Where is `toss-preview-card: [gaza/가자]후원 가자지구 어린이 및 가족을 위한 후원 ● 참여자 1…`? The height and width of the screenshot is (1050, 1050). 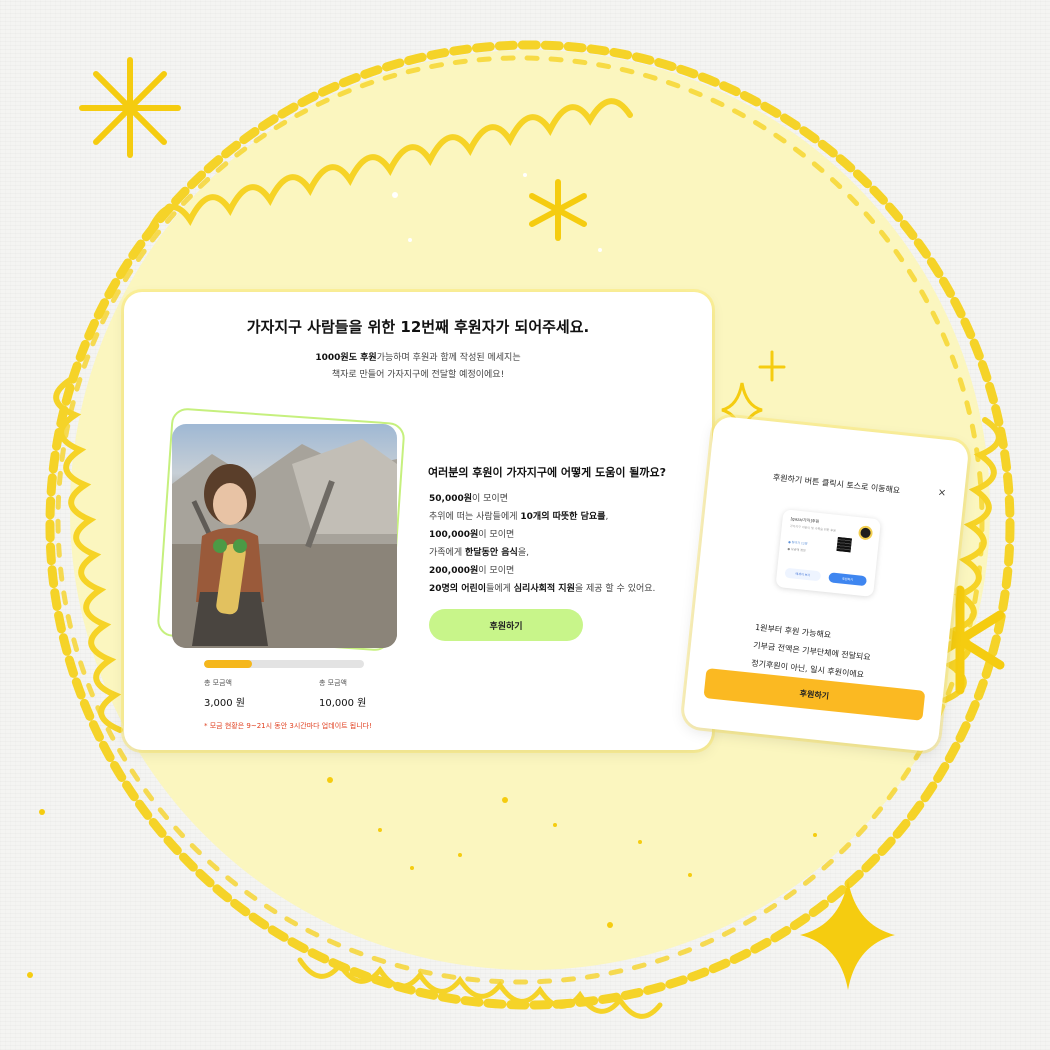
toss-preview-card: [gaza/가자]후원 가자지구 어린이 및 가족을 위한 후원 ● 참여자 1… is located at coordinates (828, 553).